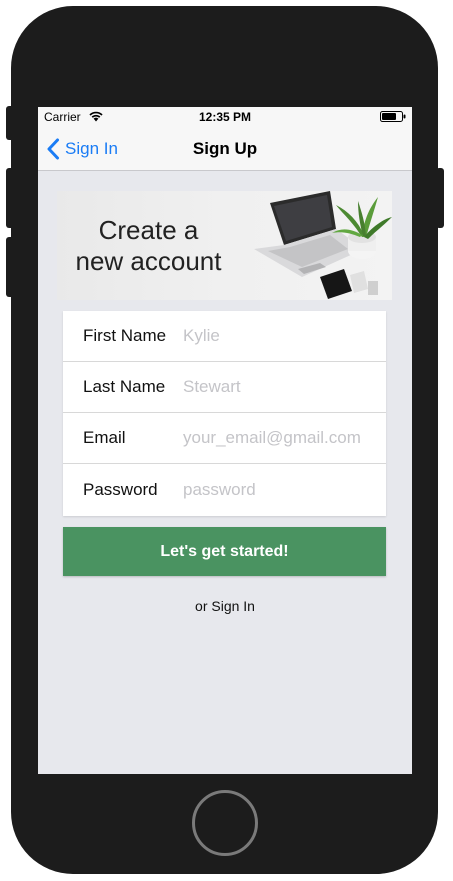  What do you see at coordinates (323, 245) in the screenshot?
I see `laptop-plant-illustration` at bounding box center [323, 245].